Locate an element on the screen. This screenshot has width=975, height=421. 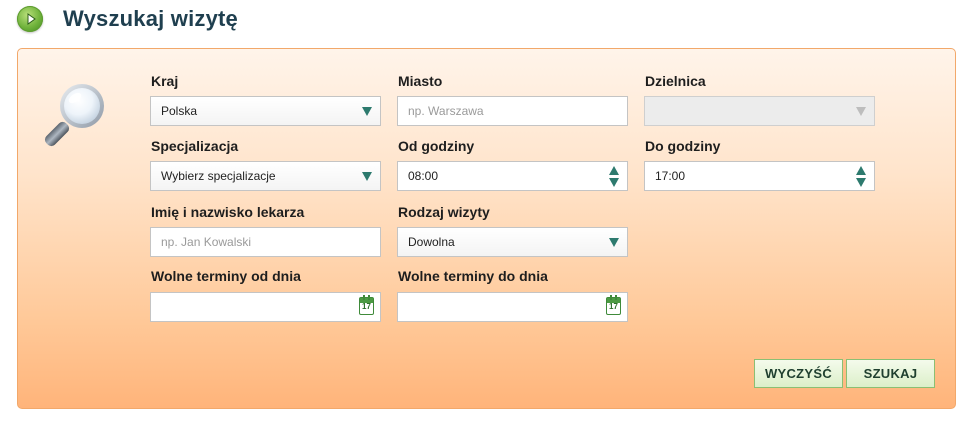
do-godziny-input: 17:00 is located at coordinates (759, 176).